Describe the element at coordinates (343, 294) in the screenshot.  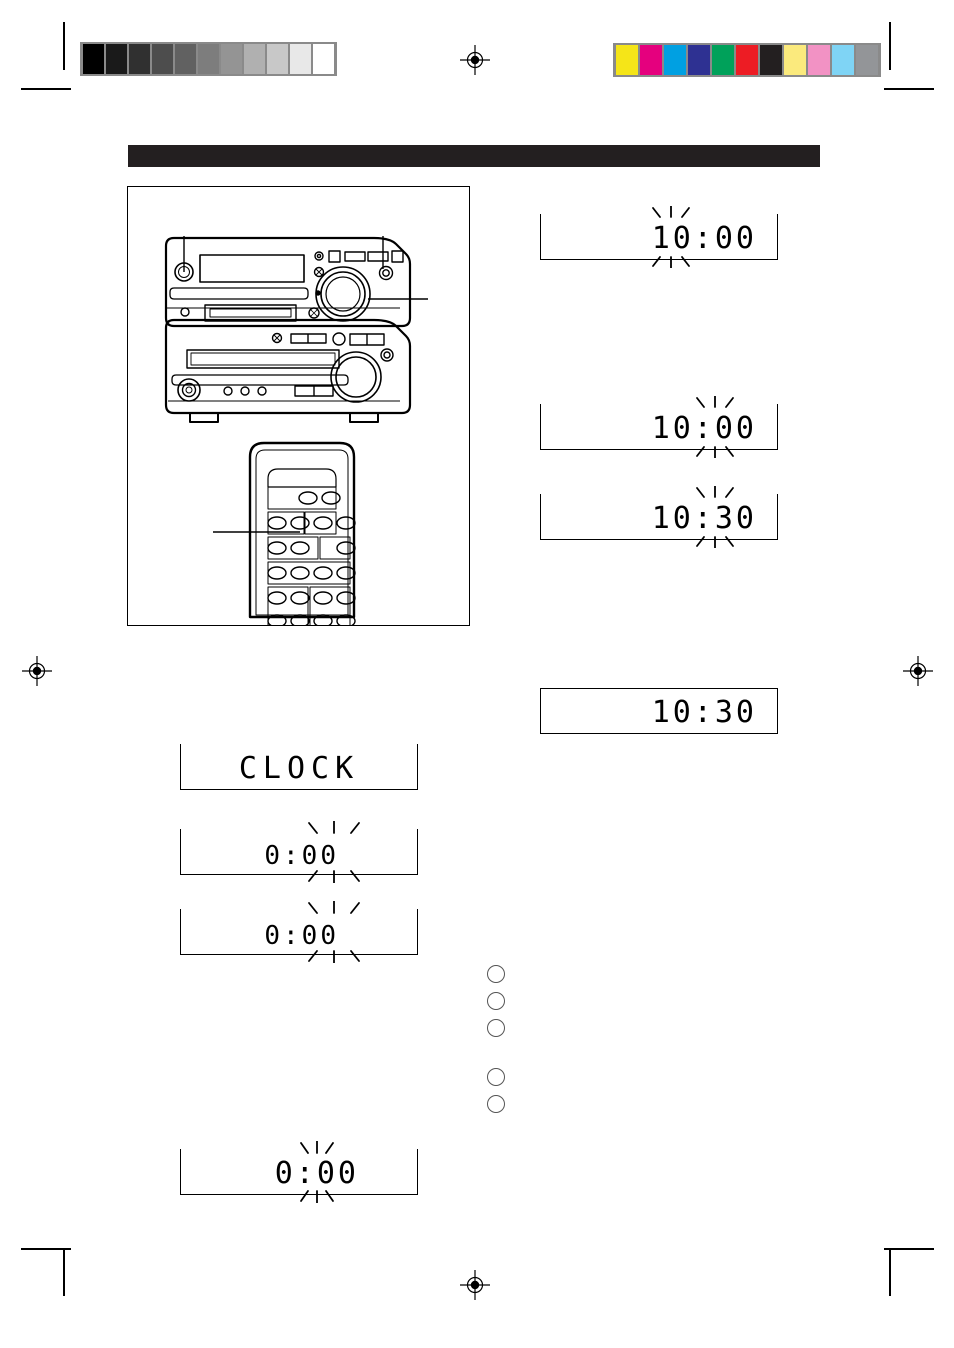
I see `jog-dial-upper` at that location.